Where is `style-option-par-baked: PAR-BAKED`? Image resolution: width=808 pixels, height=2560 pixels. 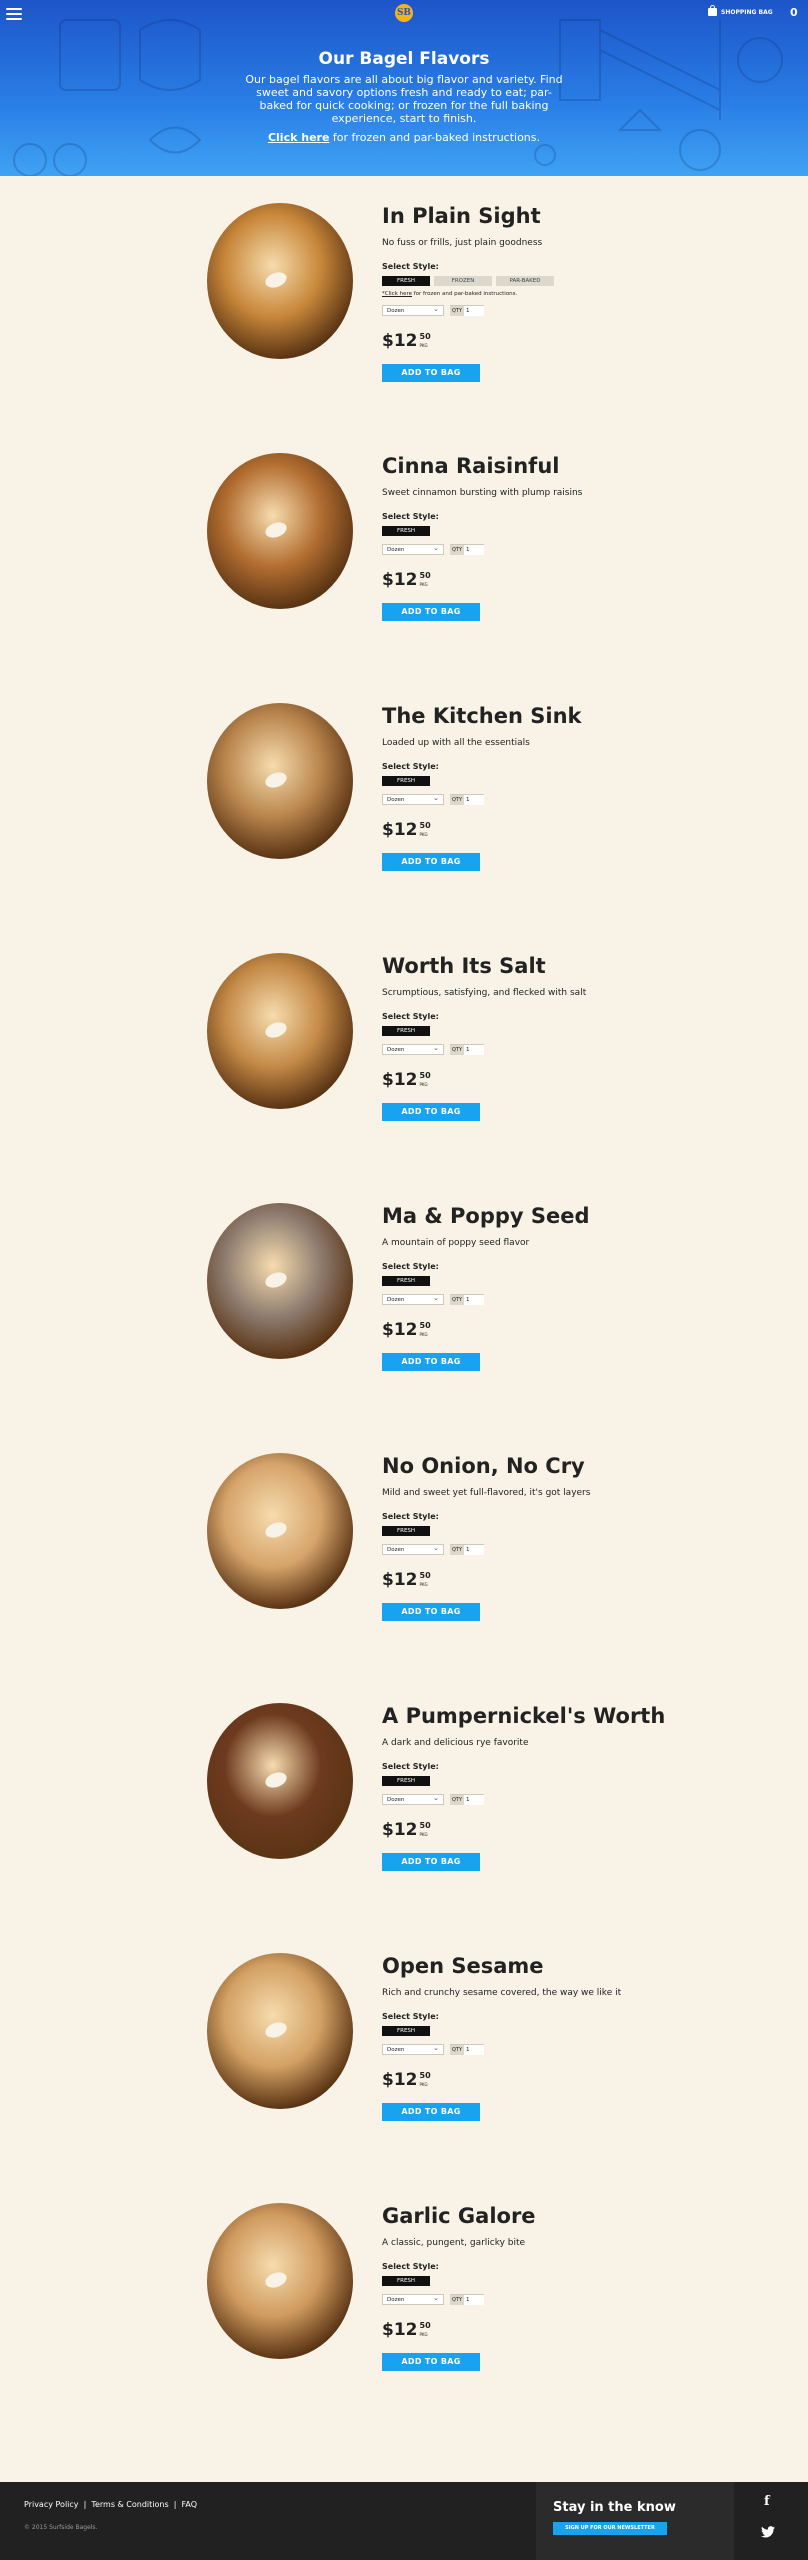
style-option-par-baked: PAR-BAKED is located at coordinates (525, 281).